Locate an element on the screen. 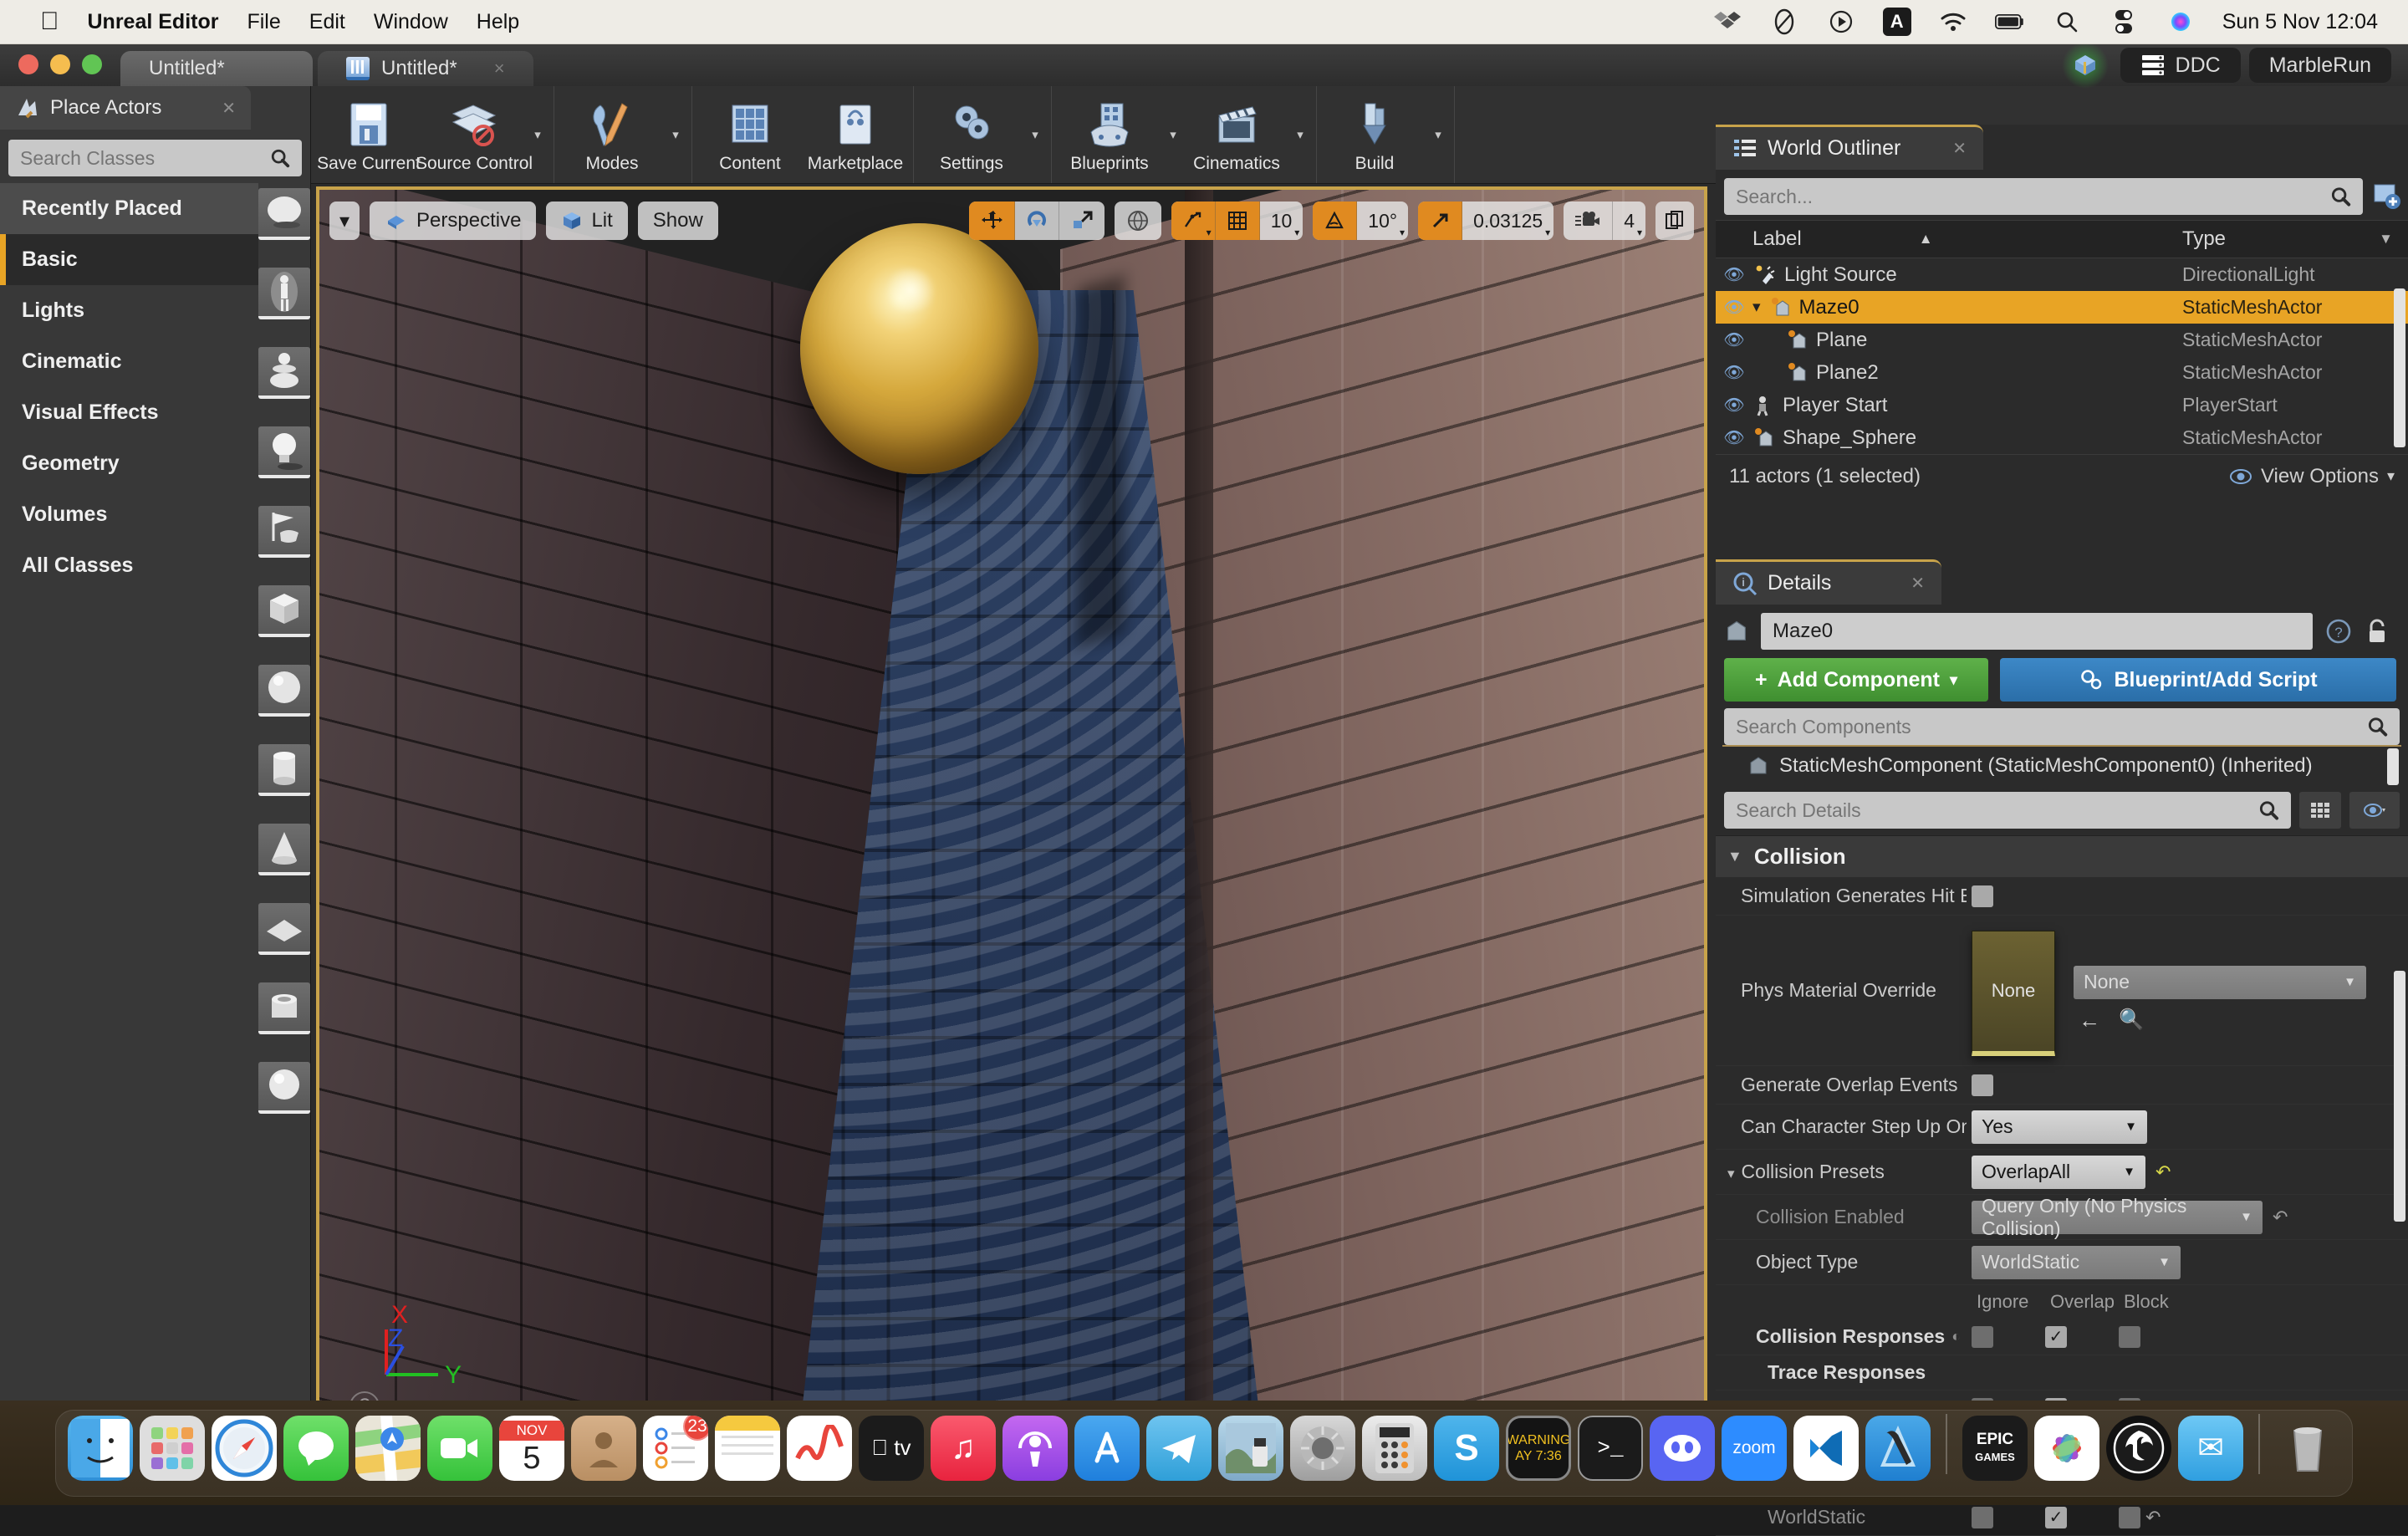 This screenshot has width=2408, height=1536. dock-launchpad is located at coordinates (173, 1448).